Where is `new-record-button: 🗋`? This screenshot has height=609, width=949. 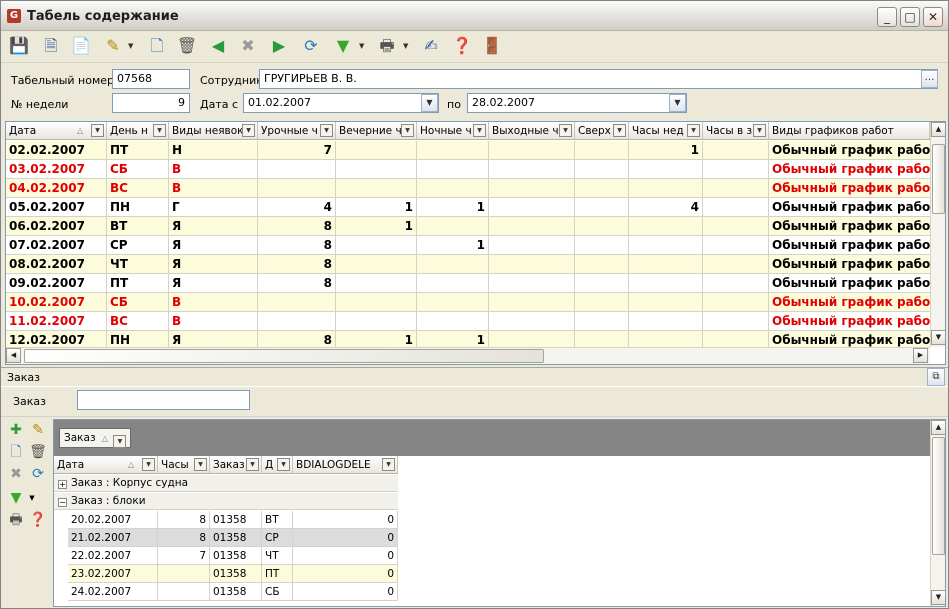
new-record-button: 🗋 is located at coordinates (157, 46).